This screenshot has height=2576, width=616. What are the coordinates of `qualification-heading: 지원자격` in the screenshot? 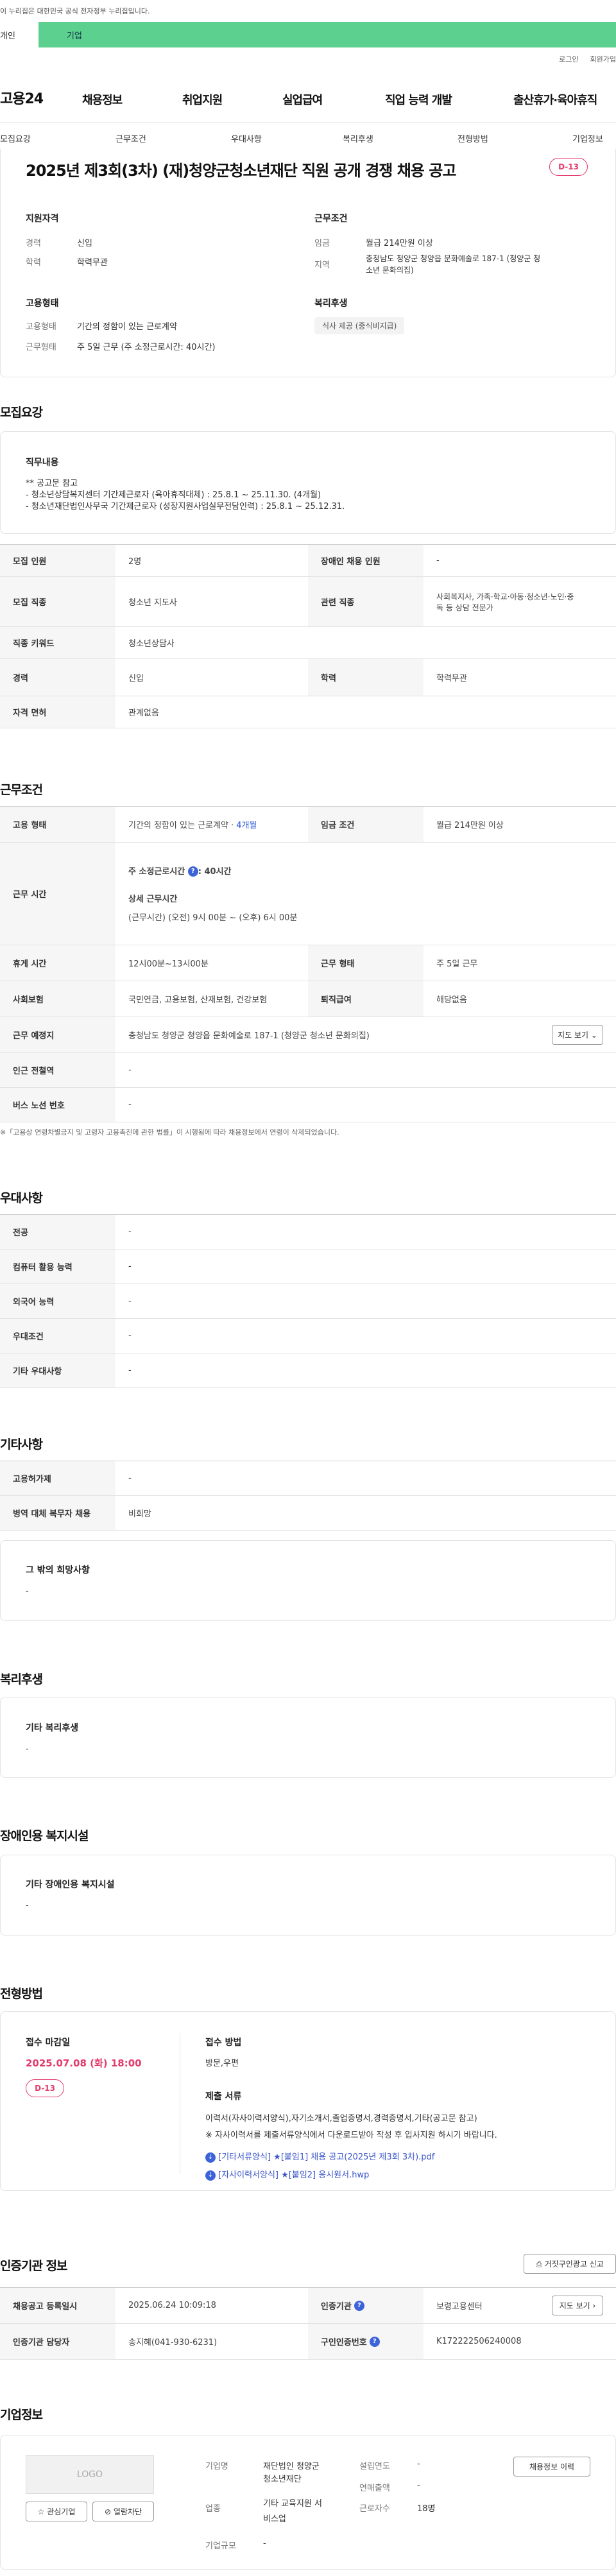 It's located at (42, 219).